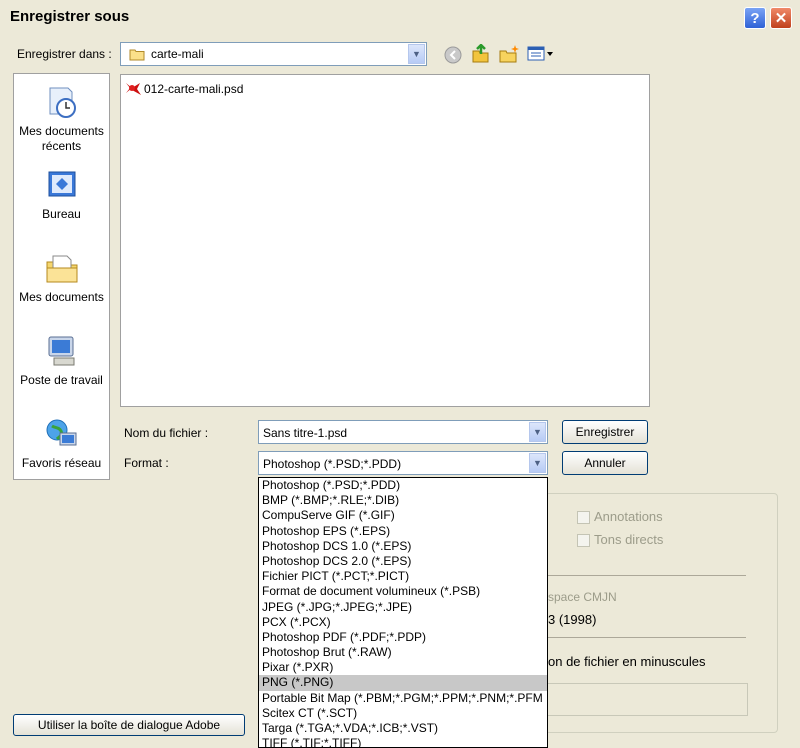 This screenshot has height=748, width=800. What do you see at coordinates (605, 432) in the screenshot?
I see `save-button: Enregistrer` at bounding box center [605, 432].